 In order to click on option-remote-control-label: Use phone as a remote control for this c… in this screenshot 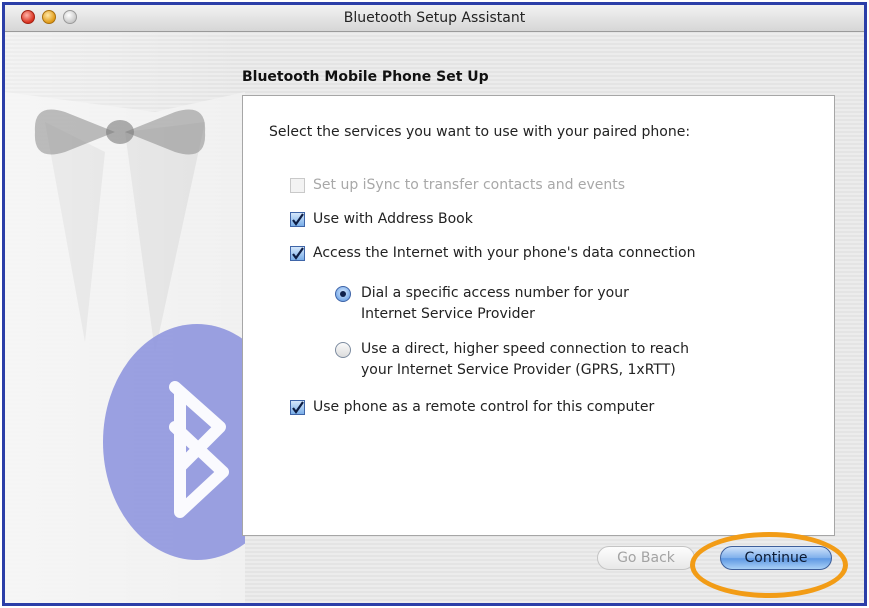, I will do `click(484, 407)`.